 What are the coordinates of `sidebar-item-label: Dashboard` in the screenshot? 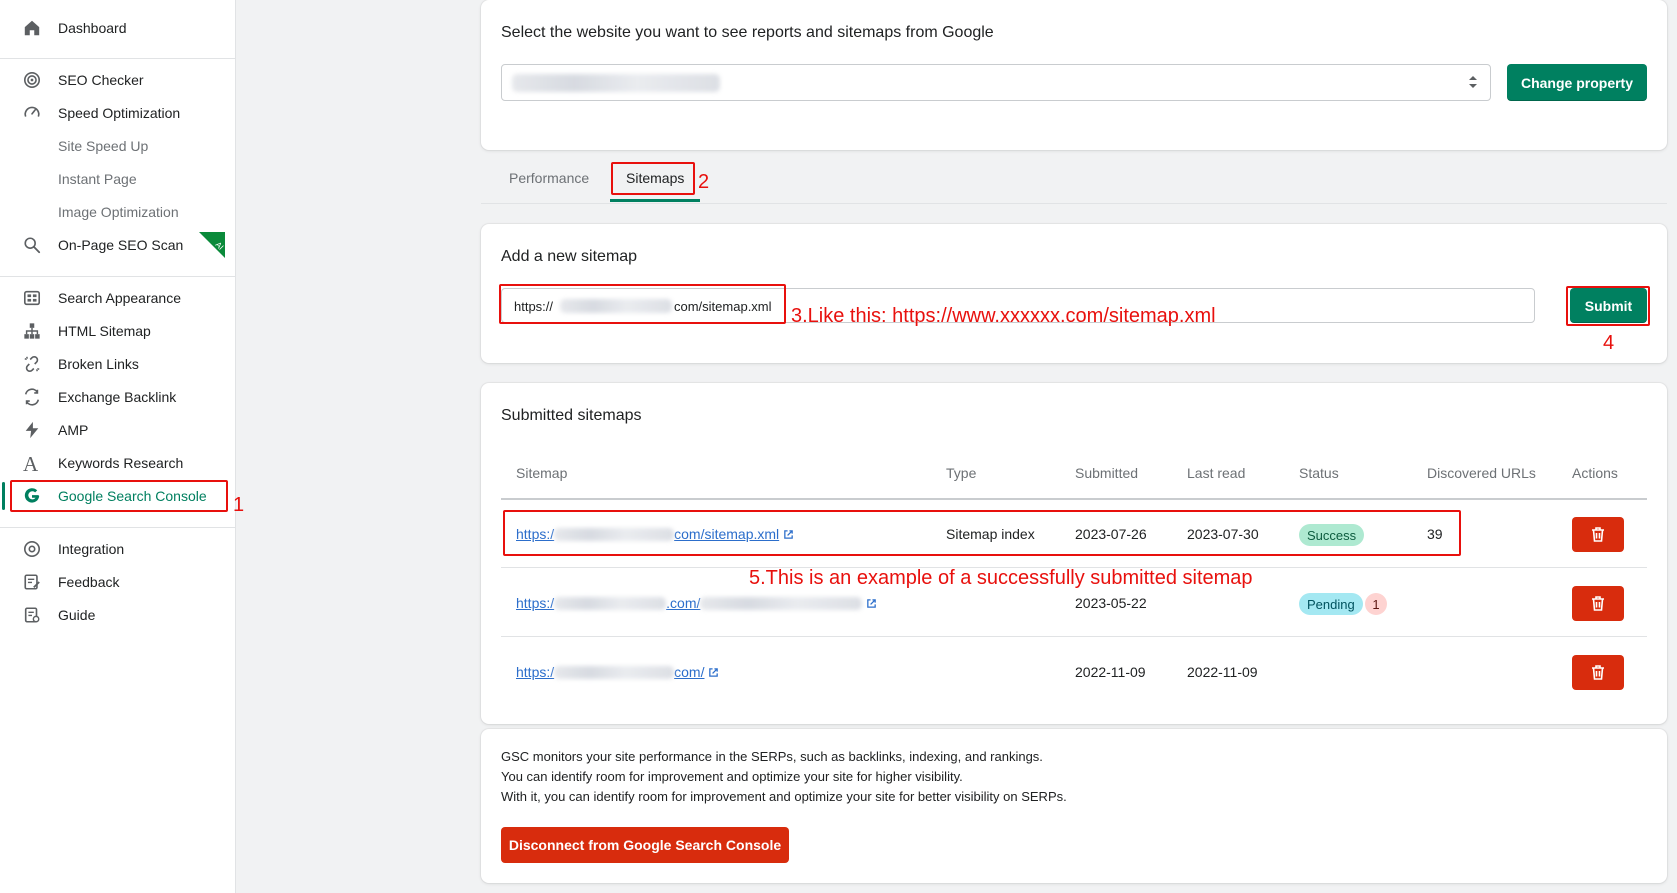 It's located at (92, 28).